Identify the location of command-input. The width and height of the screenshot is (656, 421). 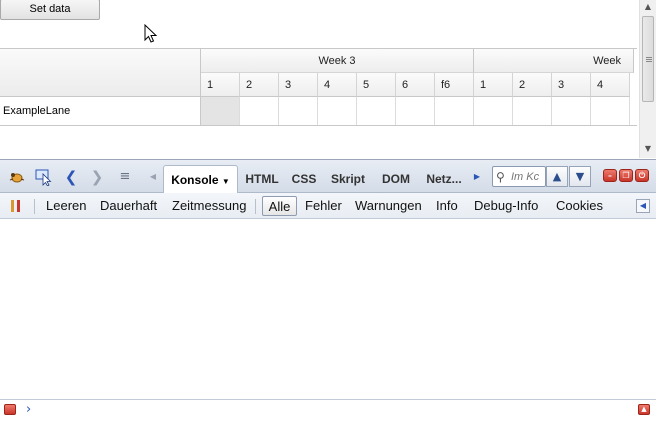
(335, 410).